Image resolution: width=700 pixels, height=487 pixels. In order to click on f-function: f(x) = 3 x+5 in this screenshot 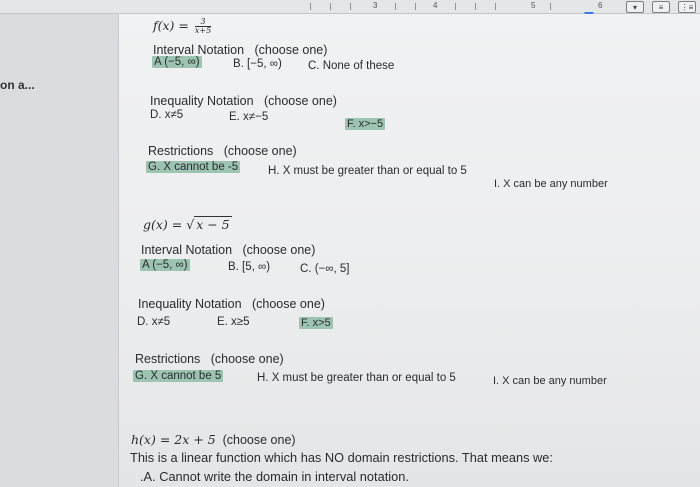, I will do `click(182, 26)`.